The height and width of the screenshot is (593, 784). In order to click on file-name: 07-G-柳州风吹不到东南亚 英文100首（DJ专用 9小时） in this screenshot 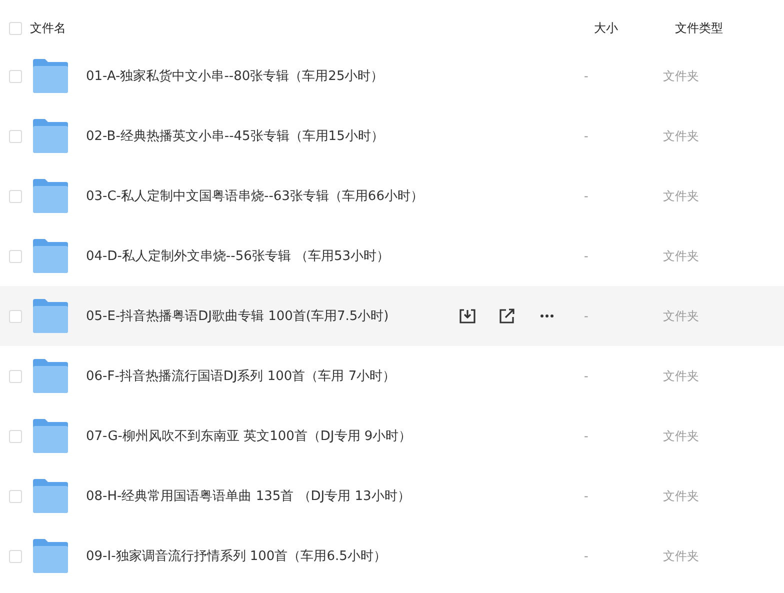, I will do `click(272, 436)`.